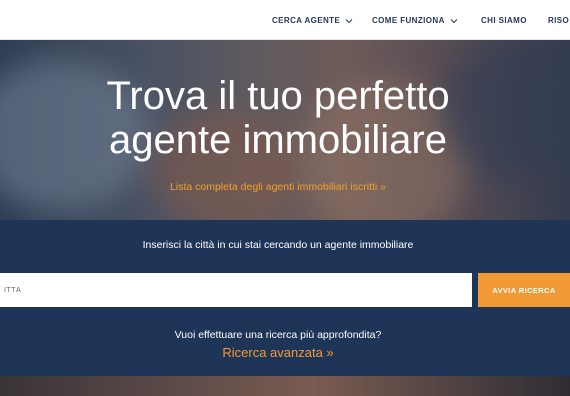  I want to click on nav-item-risorse: RISO, so click(558, 20).